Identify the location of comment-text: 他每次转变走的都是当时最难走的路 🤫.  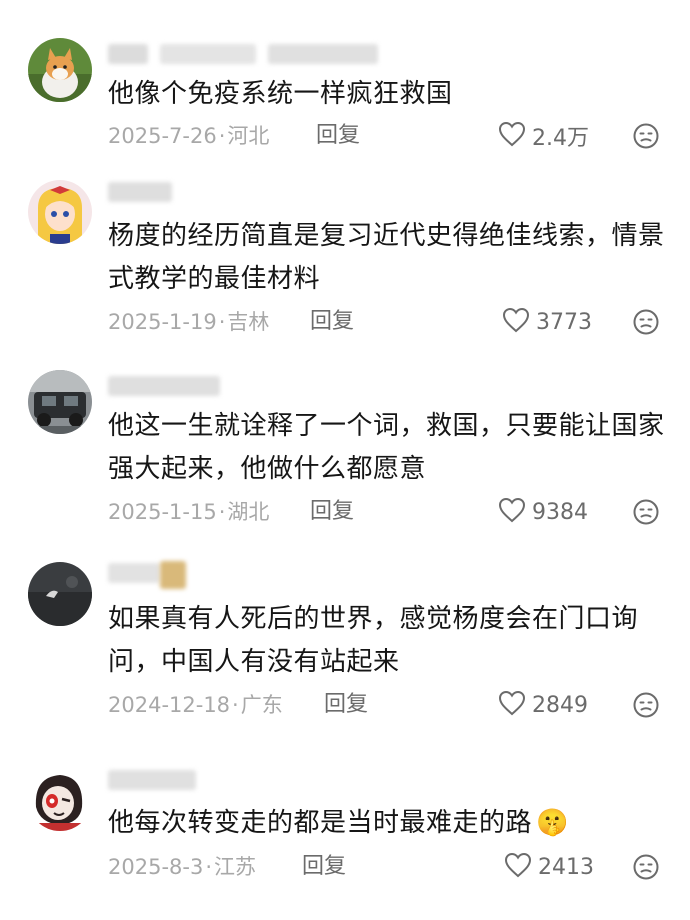
(388, 823).